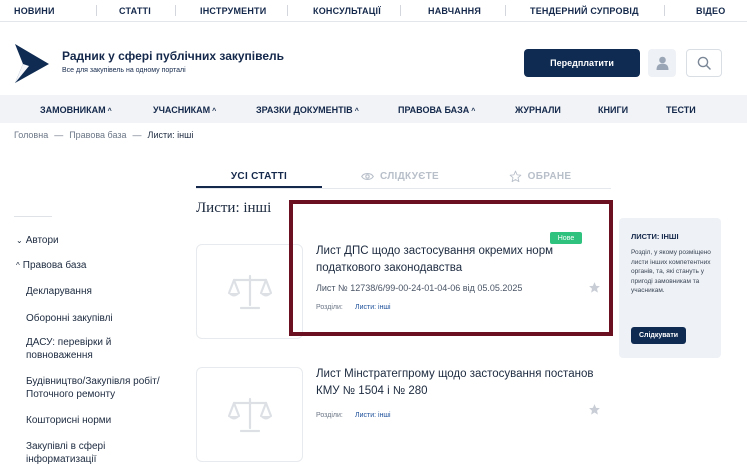  What do you see at coordinates (594, 409) in the screenshot?
I see `favorite-star-icon` at bounding box center [594, 409].